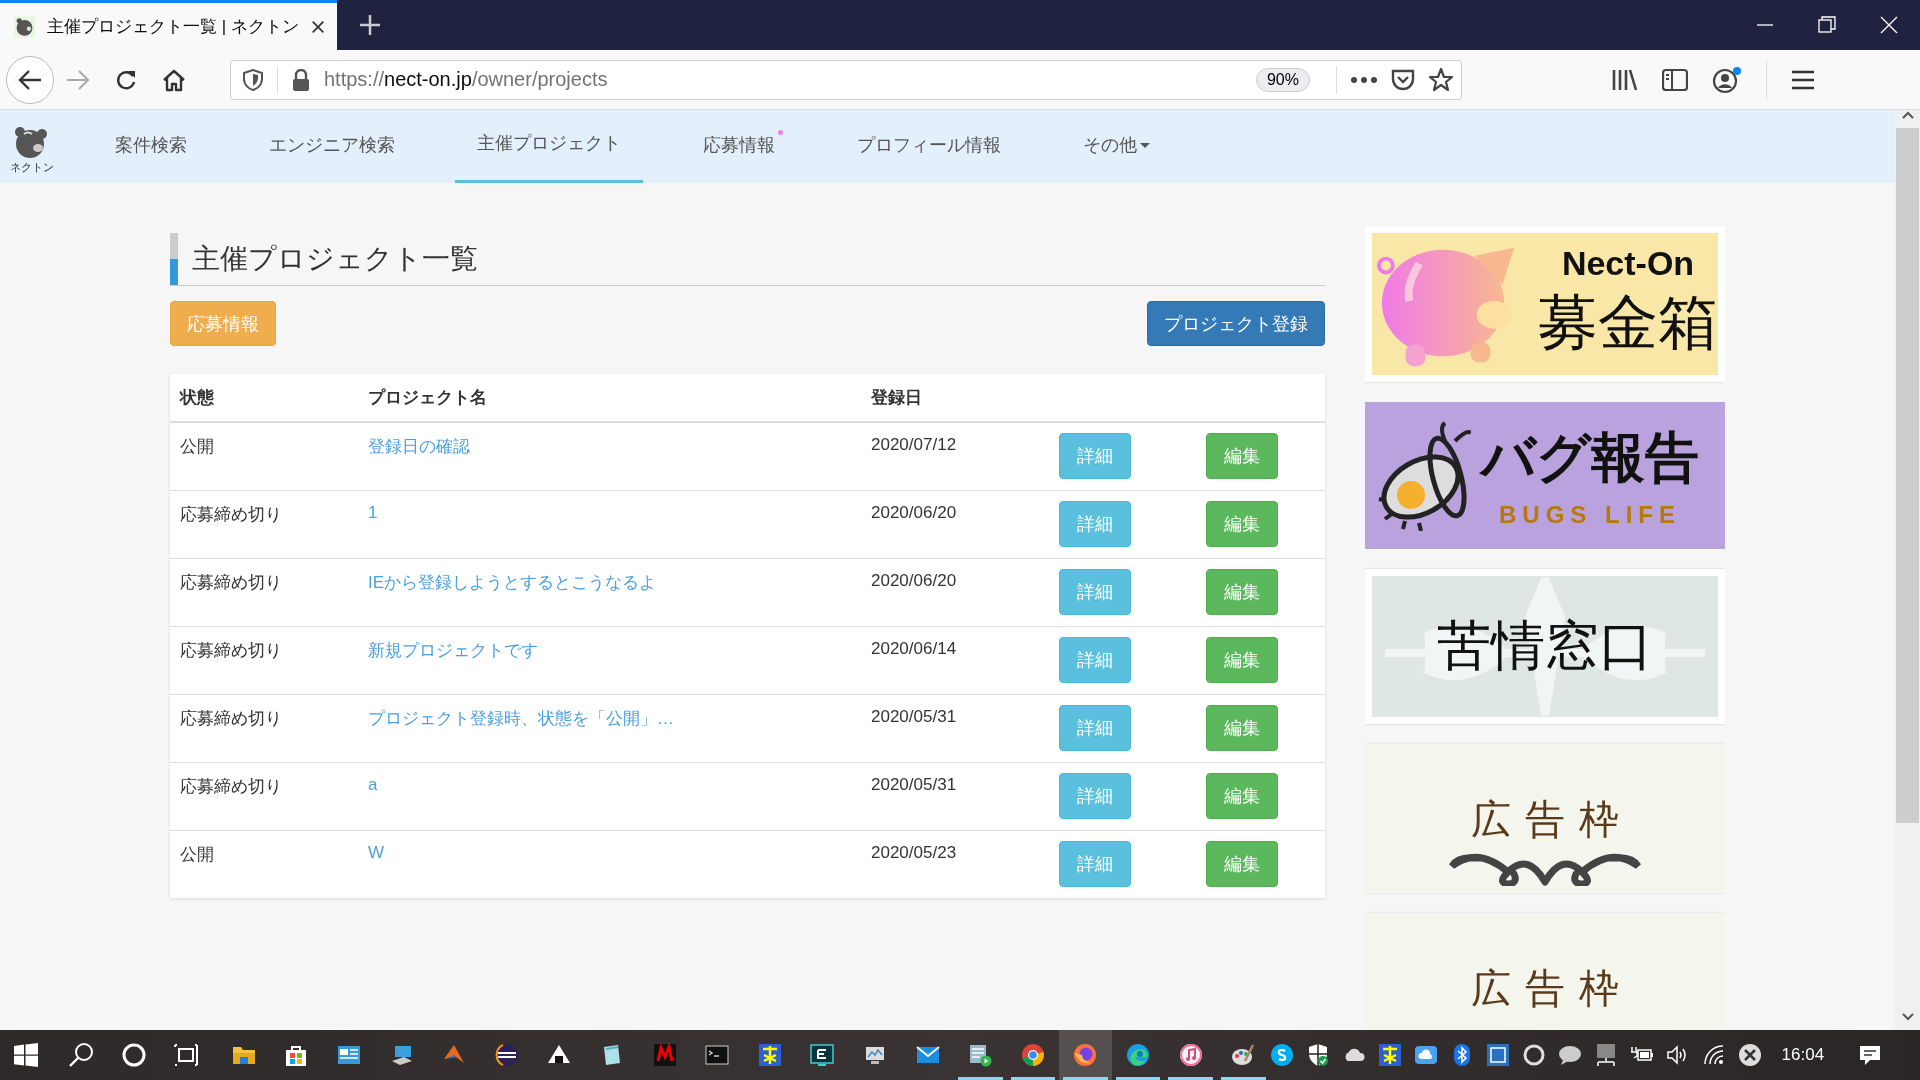 This screenshot has width=1920, height=1080. I want to click on home-icon, so click(174, 79).